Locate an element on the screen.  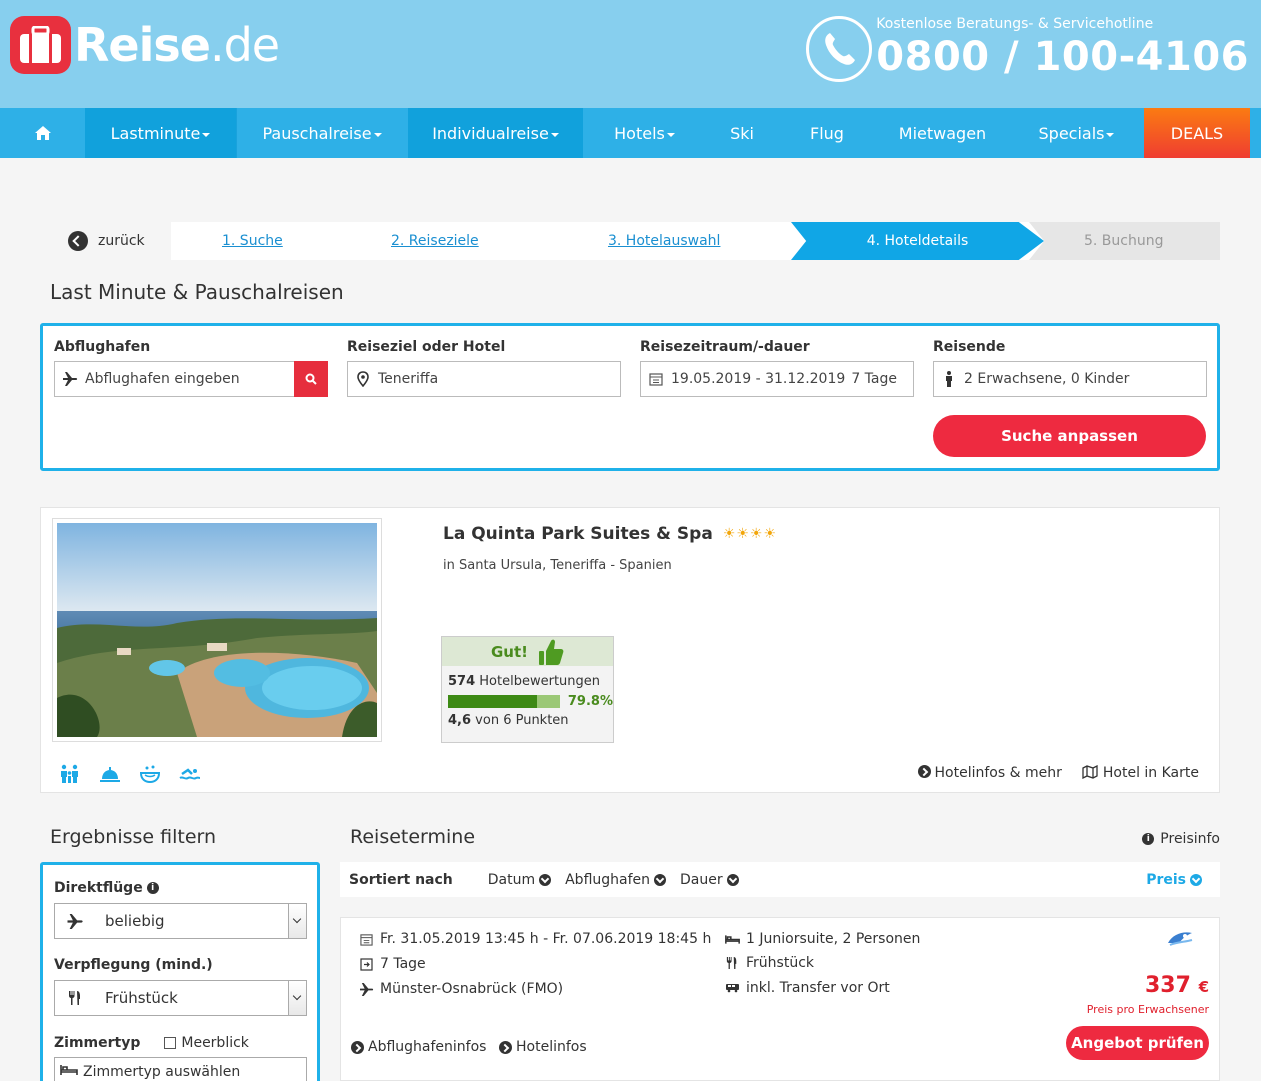
recommend-percent: 79.8% is located at coordinates (590, 701).